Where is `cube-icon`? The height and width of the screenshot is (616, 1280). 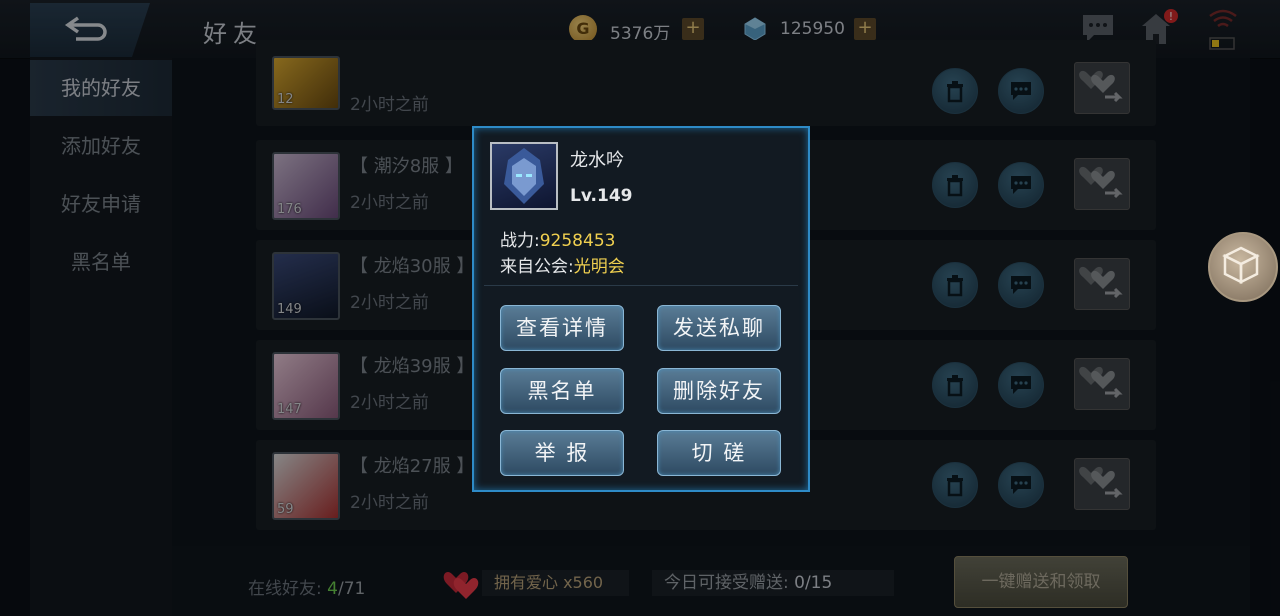 cube-icon is located at coordinates (1241, 265).